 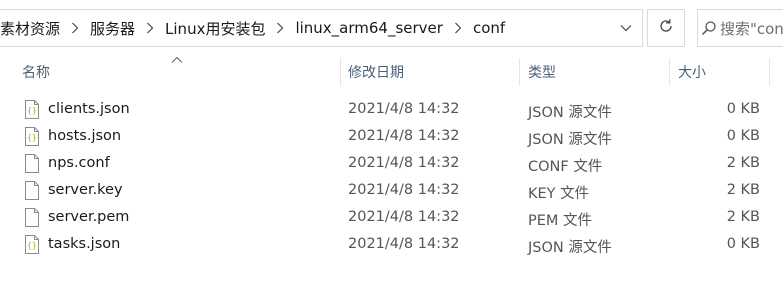 I want to click on column-header-name: 名称, so click(x=36, y=72).